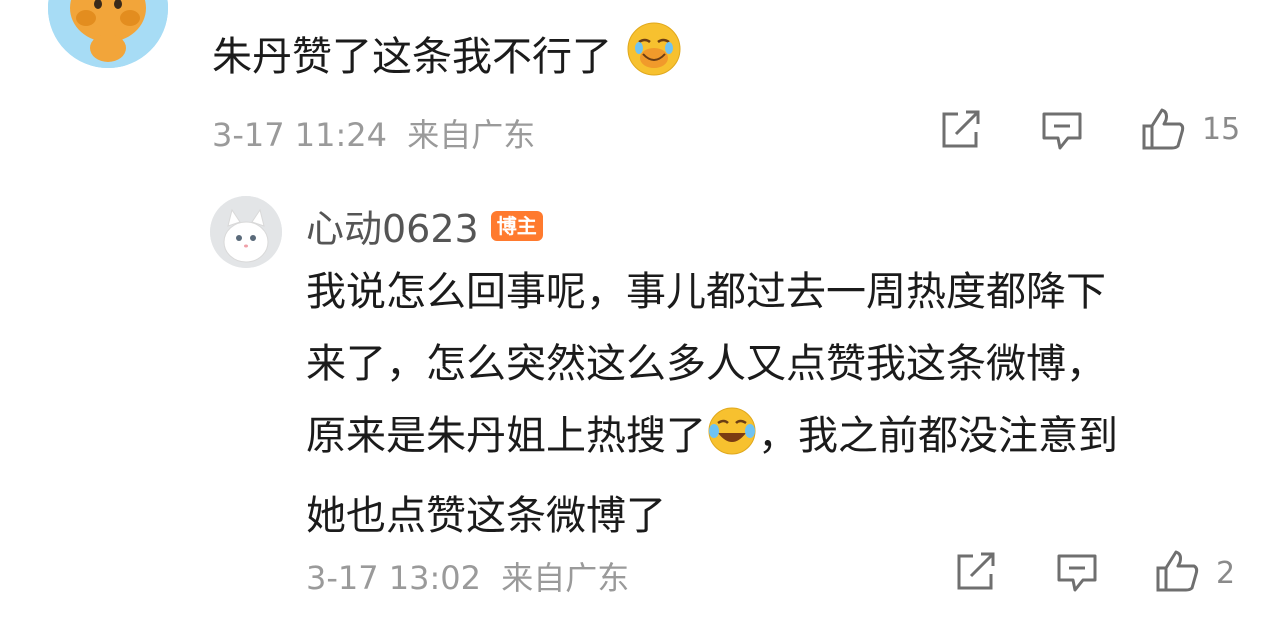 The height and width of the screenshot is (633, 1284). I want to click on reply-line-2: 来了，怎么突然这么多人又点赞我这条微博，, so click(706, 364).